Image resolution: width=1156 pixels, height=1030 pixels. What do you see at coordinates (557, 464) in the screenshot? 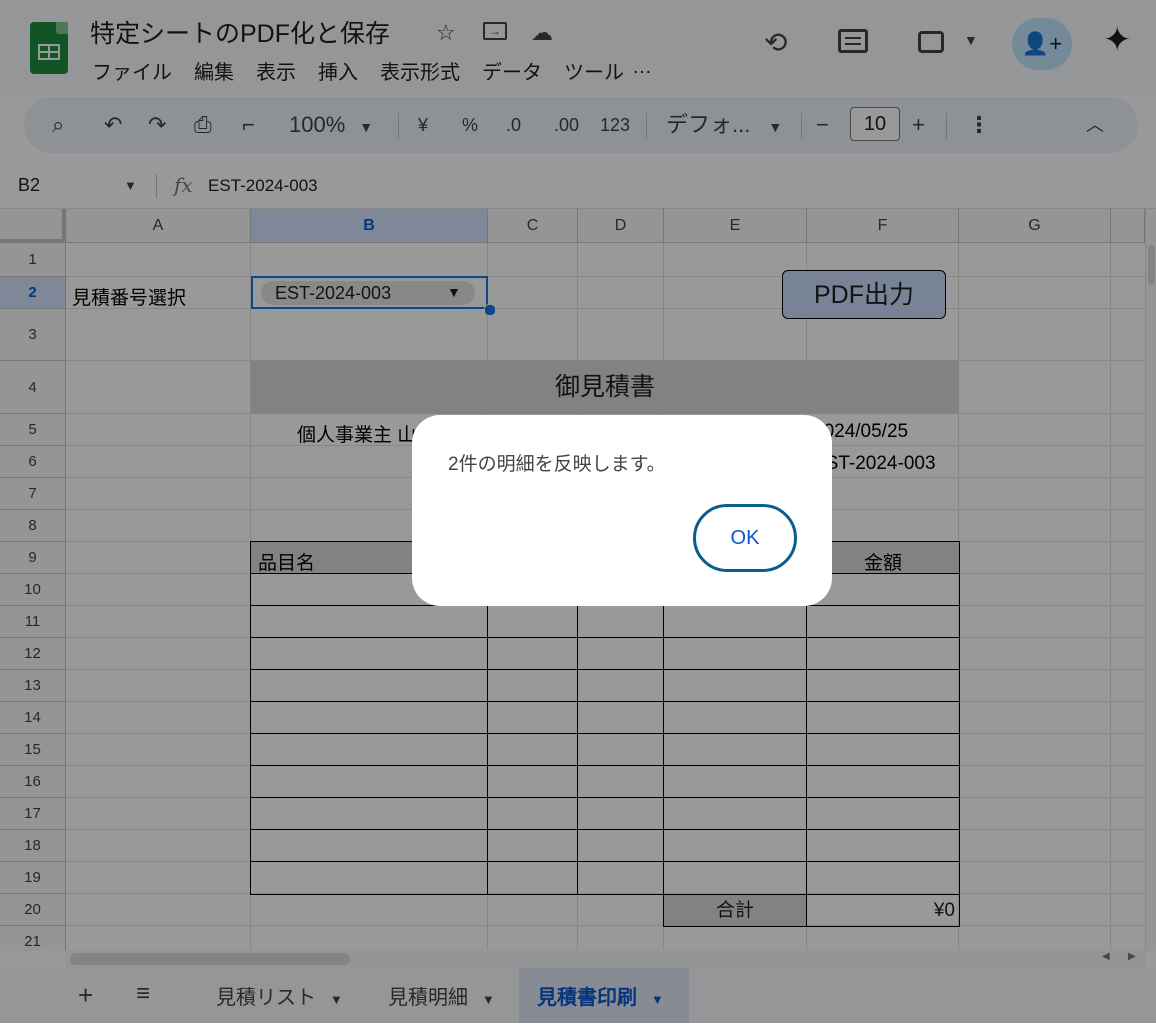
I see `dialog-message: 2件の明細を反映します。` at bounding box center [557, 464].